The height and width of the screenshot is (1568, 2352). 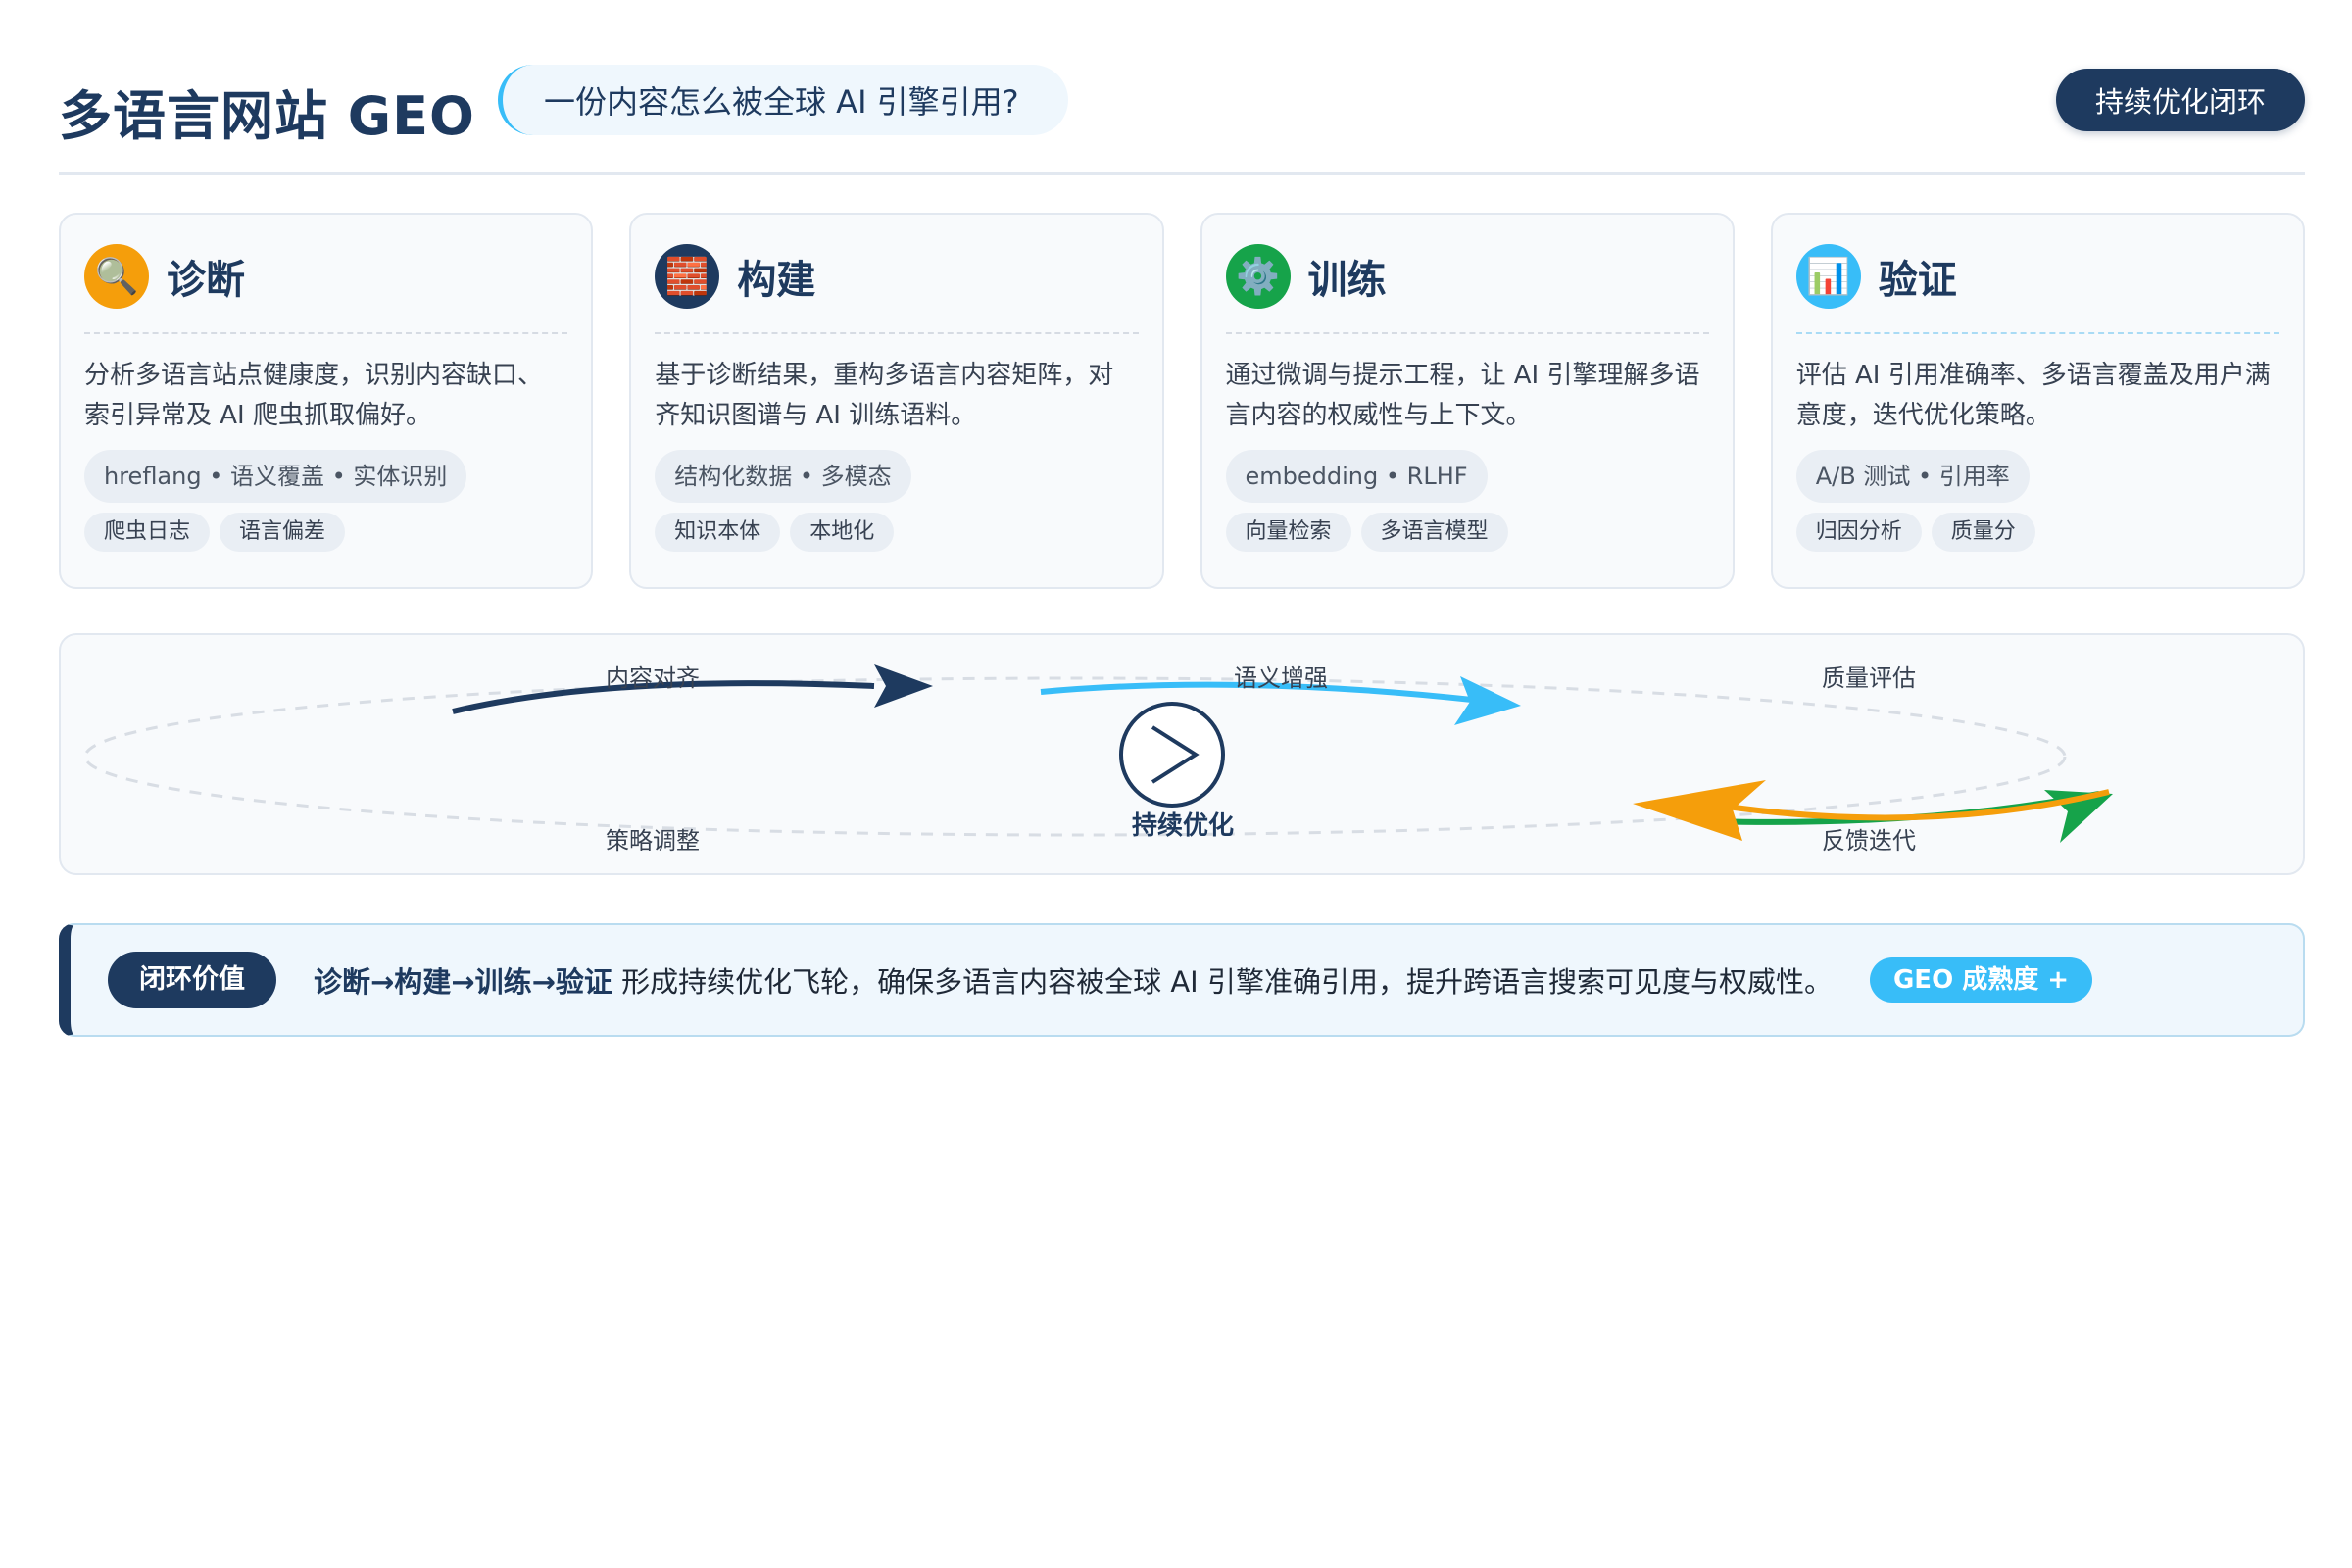 What do you see at coordinates (267, 116) in the screenshot?
I see `page-title: 多语言网站 GEO` at bounding box center [267, 116].